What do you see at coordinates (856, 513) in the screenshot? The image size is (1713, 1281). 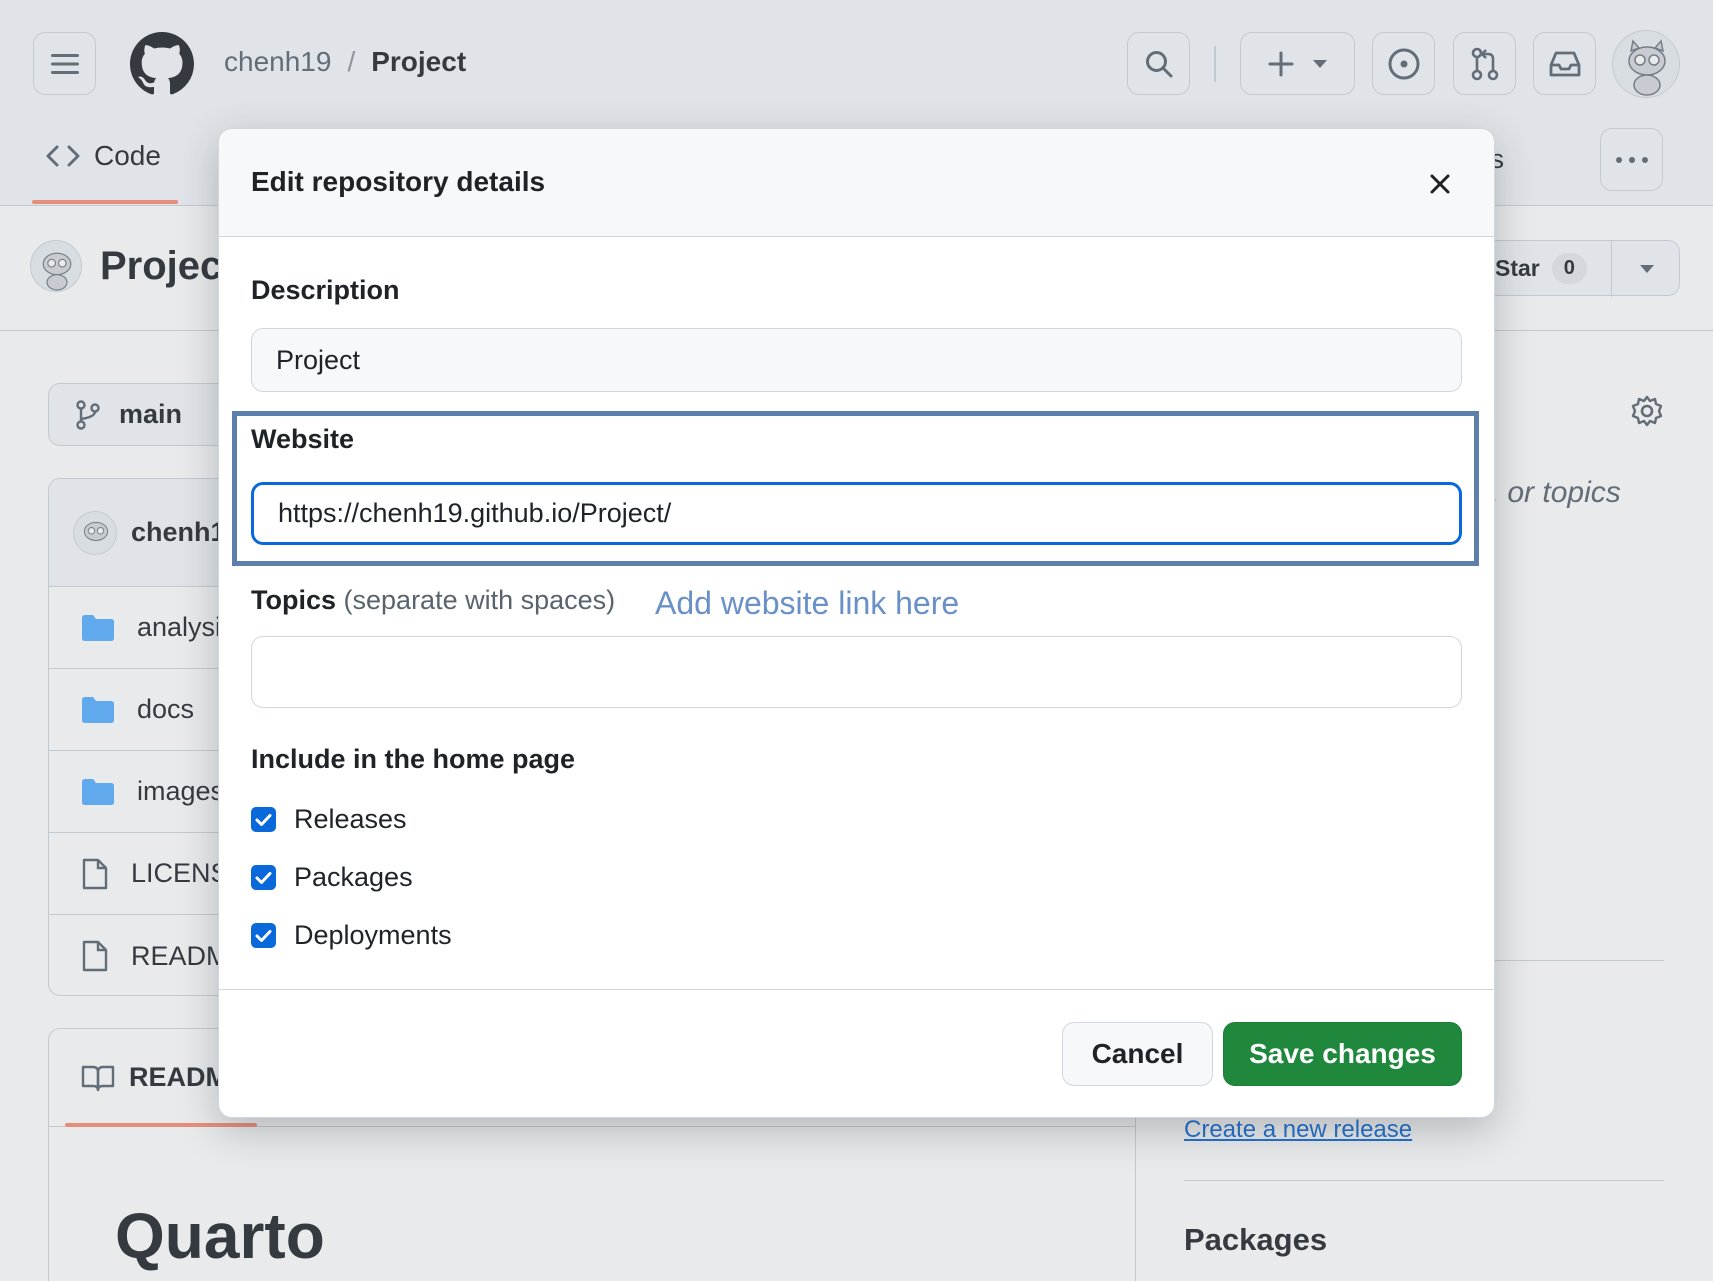 I see `website-input` at bounding box center [856, 513].